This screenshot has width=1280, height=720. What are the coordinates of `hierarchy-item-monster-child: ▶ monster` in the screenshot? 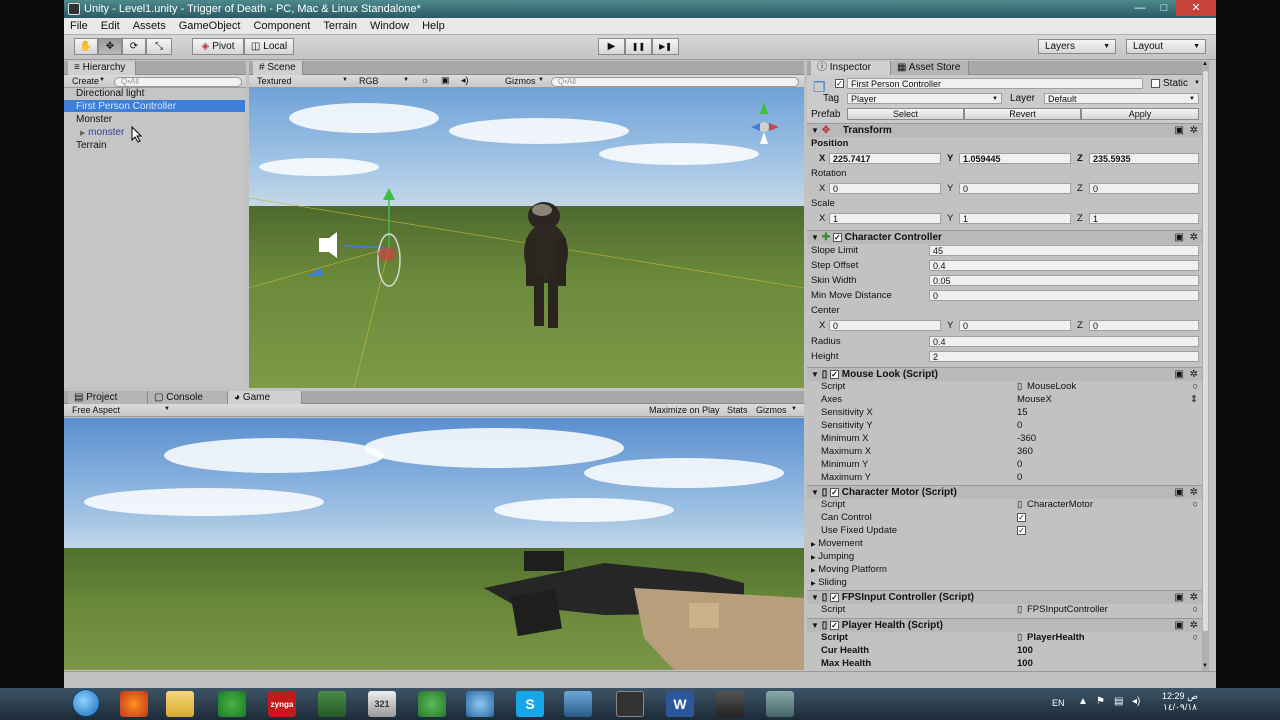 It's located at (102, 132).